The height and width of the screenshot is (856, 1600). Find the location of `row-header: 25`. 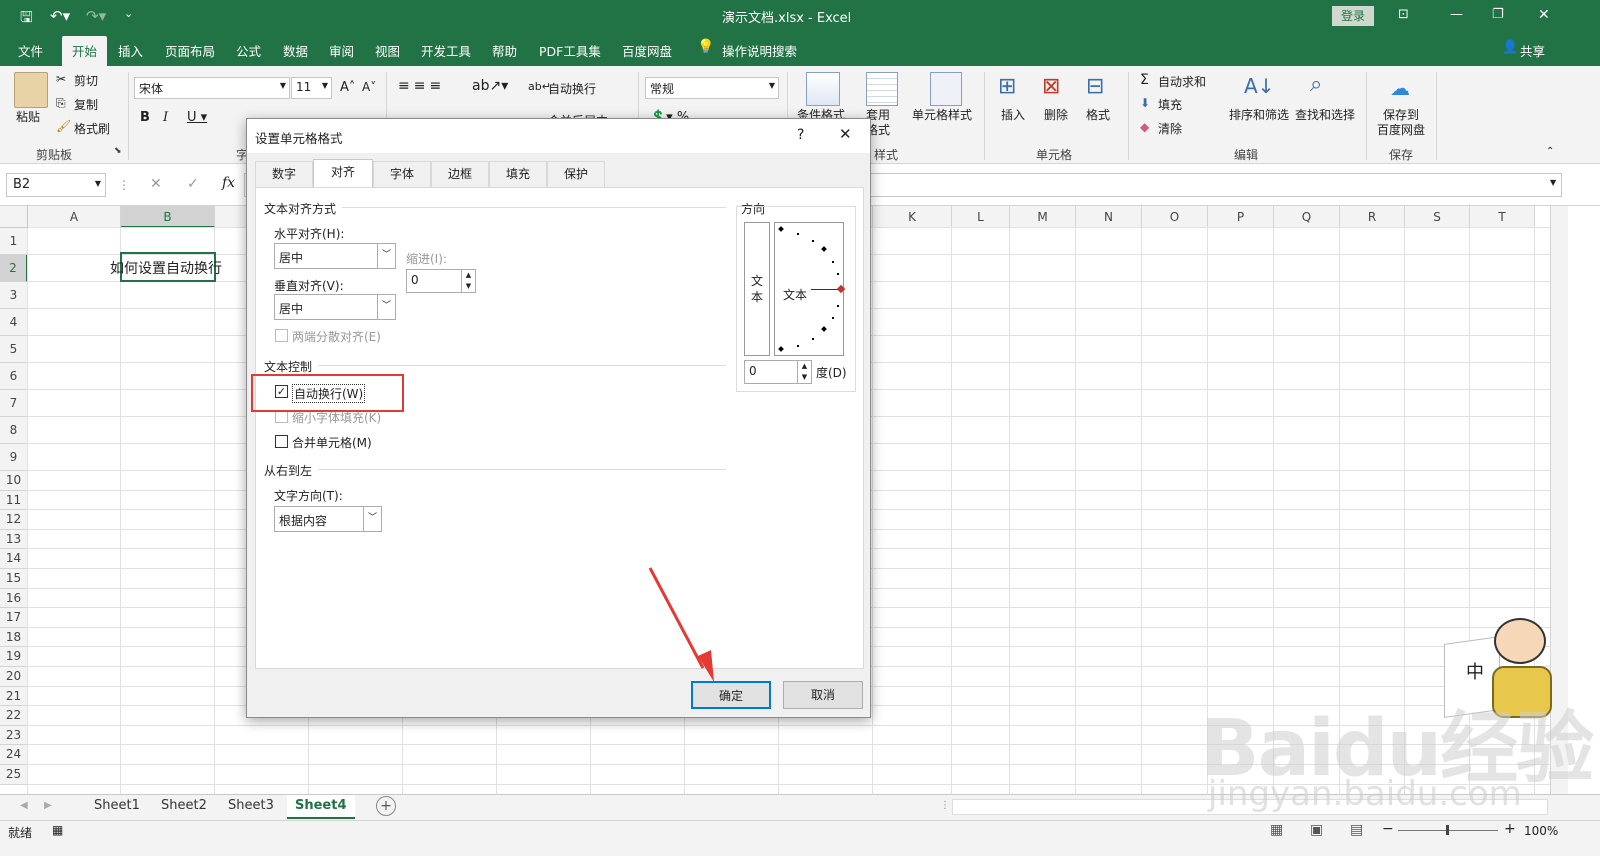

row-header: 25 is located at coordinates (14, 775).